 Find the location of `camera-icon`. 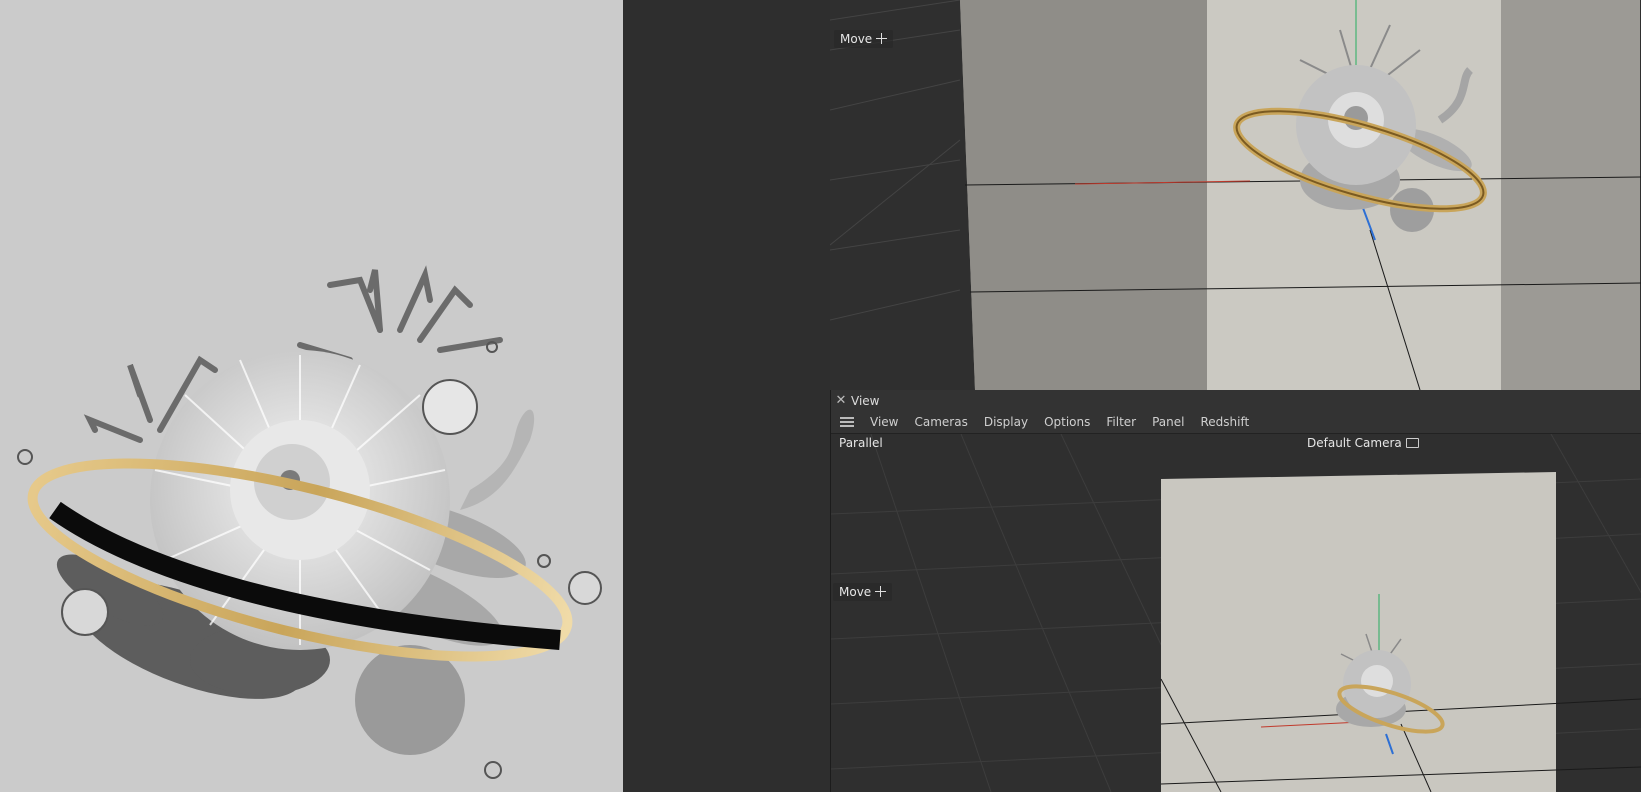

camera-icon is located at coordinates (1412, 443).